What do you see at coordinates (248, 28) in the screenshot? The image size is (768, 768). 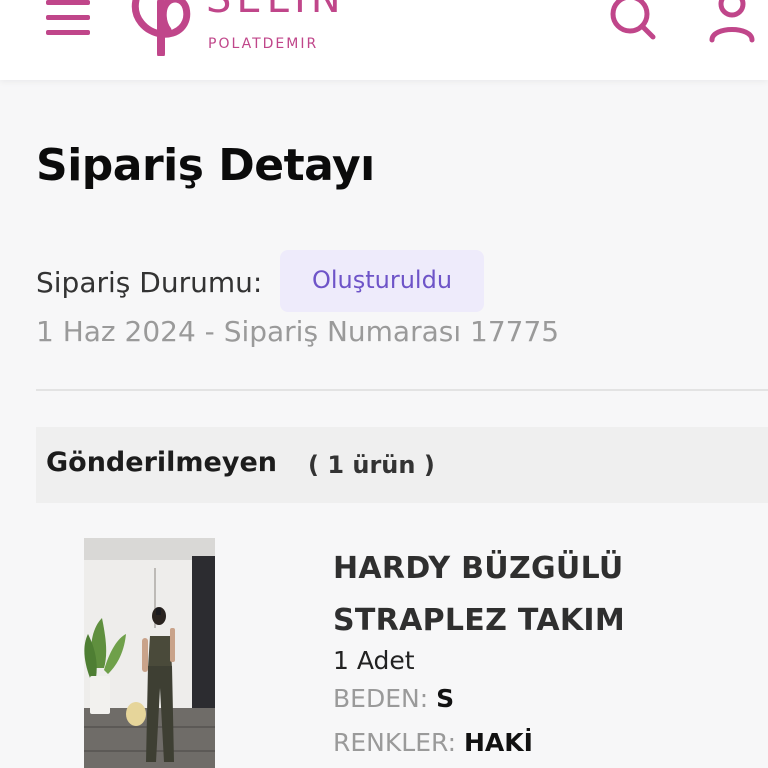 I see `brand-logo: SELIN POLATDEMIR` at bounding box center [248, 28].